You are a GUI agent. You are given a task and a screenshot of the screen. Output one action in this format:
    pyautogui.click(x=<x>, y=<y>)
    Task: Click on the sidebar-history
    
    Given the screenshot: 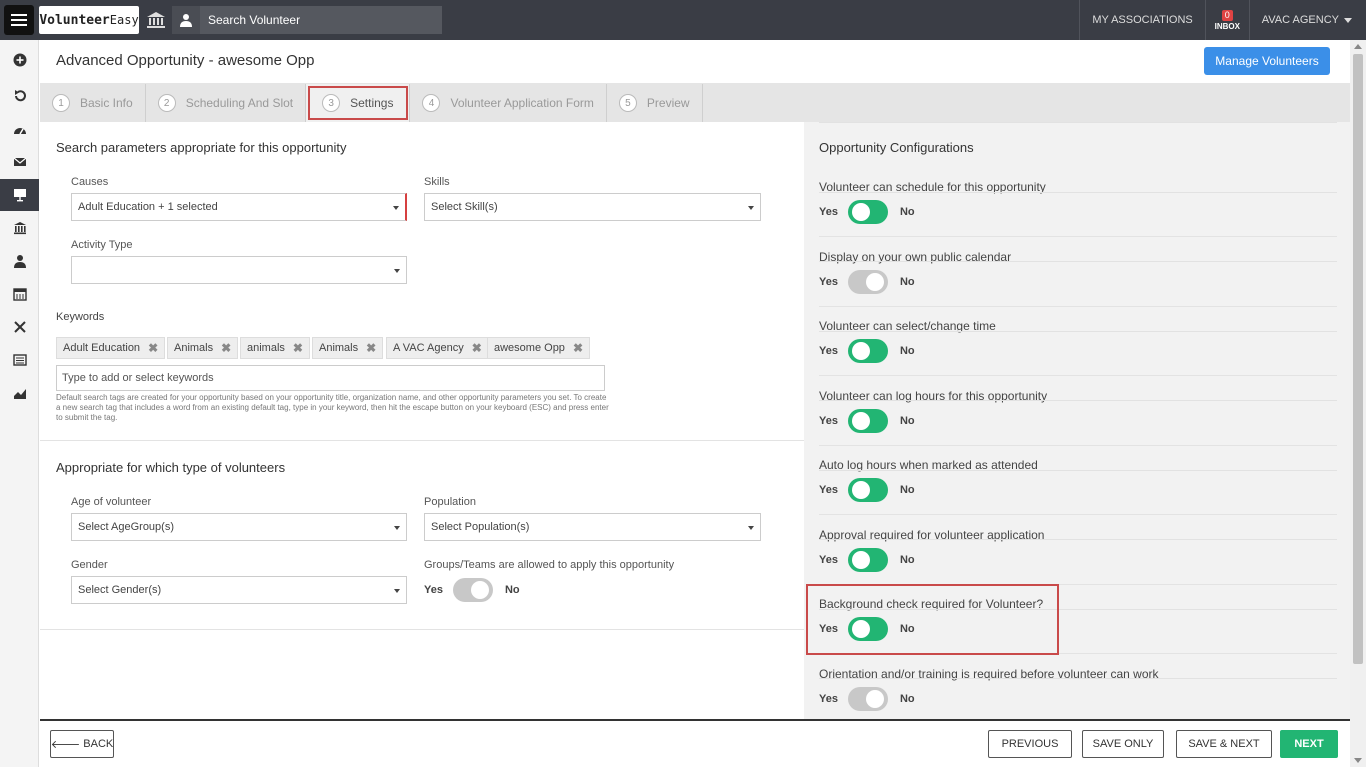 What is the action you would take?
    pyautogui.click(x=19, y=96)
    